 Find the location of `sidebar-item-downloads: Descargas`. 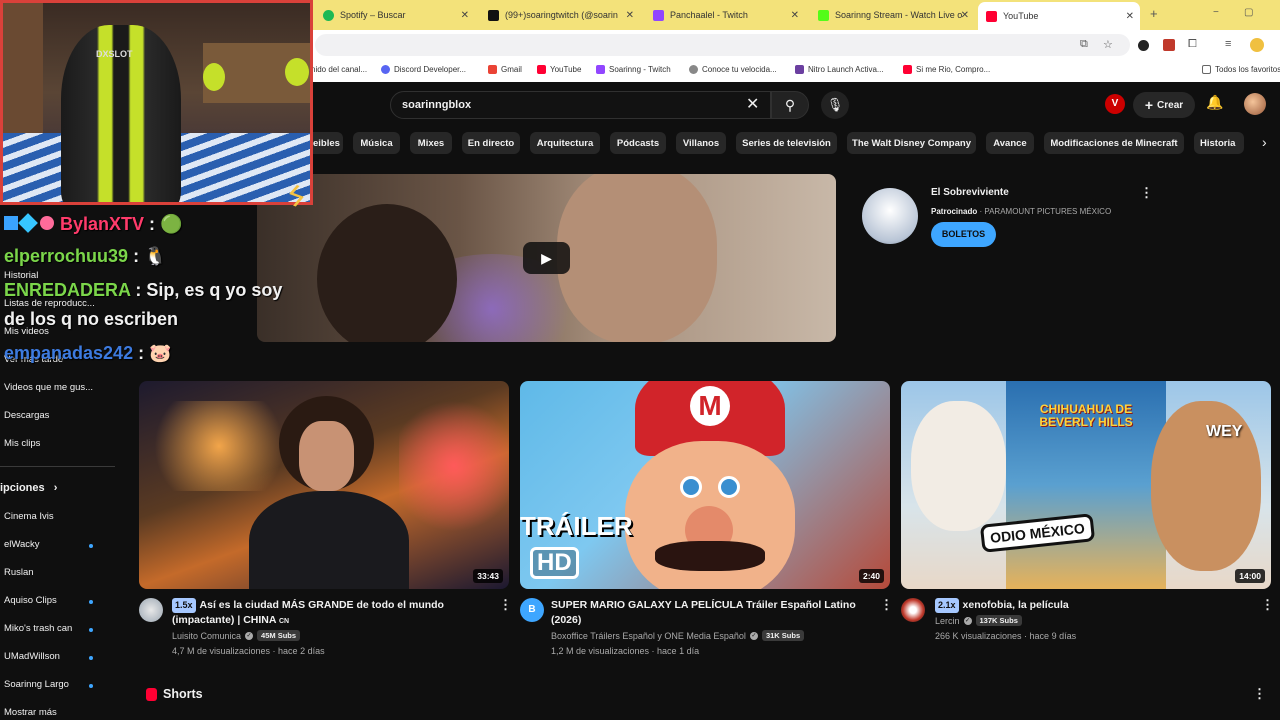

sidebar-item-downloads: Descargas is located at coordinates (26, 415).